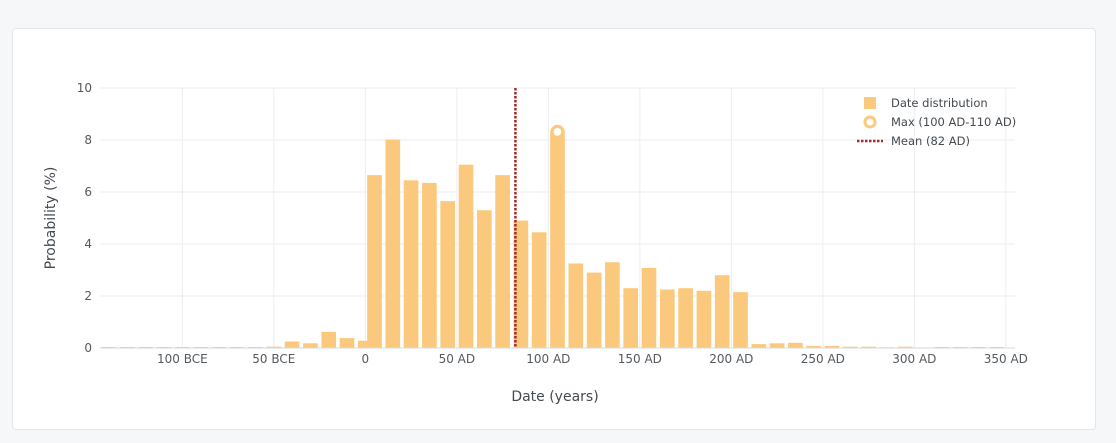  I want to click on x-tick-label: 50 AD, so click(457, 359).